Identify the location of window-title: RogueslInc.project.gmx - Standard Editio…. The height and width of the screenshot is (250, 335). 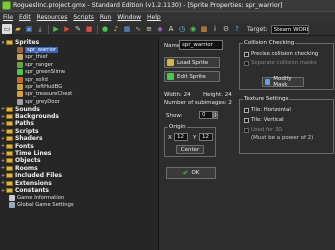
(148, 5).